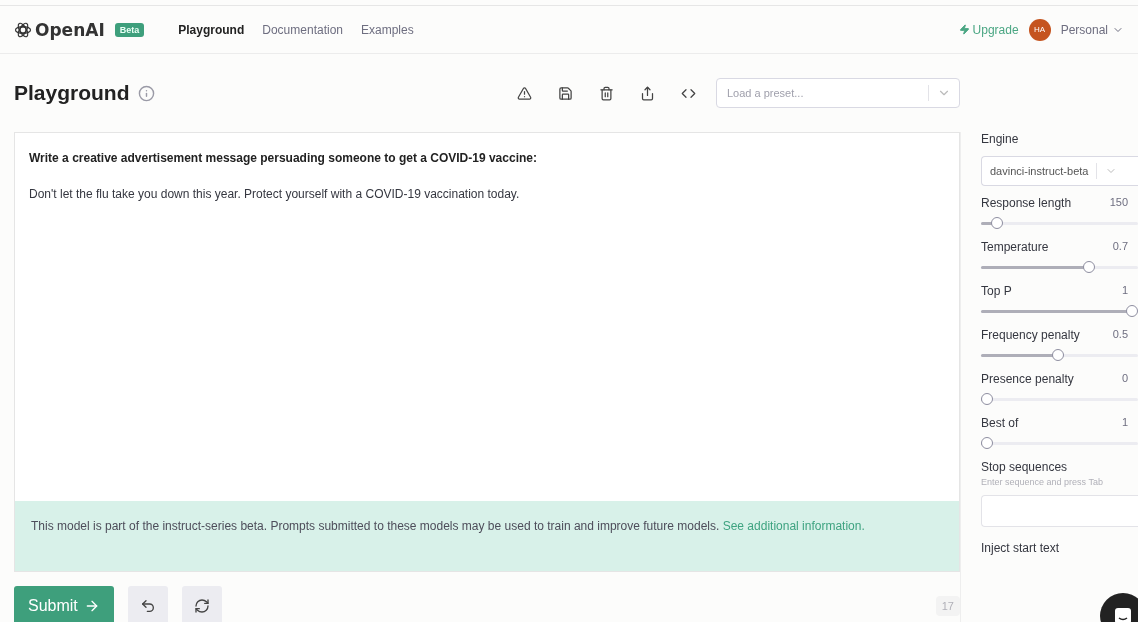  I want to click on avatar: HA, so click(1039, 29).